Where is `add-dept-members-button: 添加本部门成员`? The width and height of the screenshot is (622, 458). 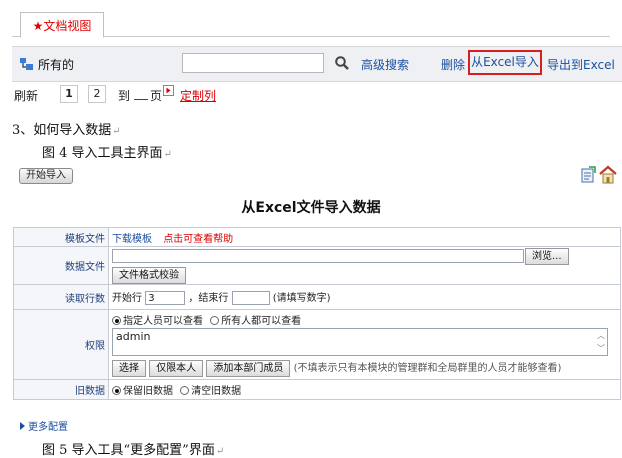
add-dept-members-button: 添加本部门成员 is located at coordinates (248, 368).